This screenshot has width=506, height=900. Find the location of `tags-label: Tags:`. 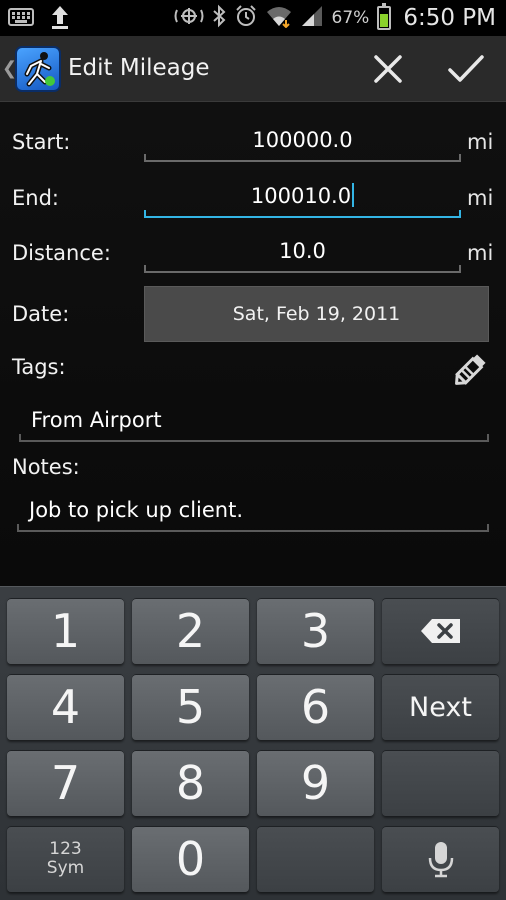

tags-label: Tags: is located at coordinates (39, 367).